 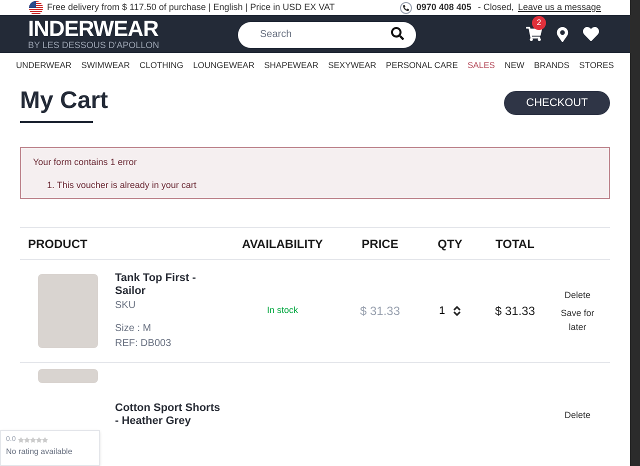 I want to click on product-name: Cotton Sport Shorts - Heather Grey, so click(x=170, y=415).